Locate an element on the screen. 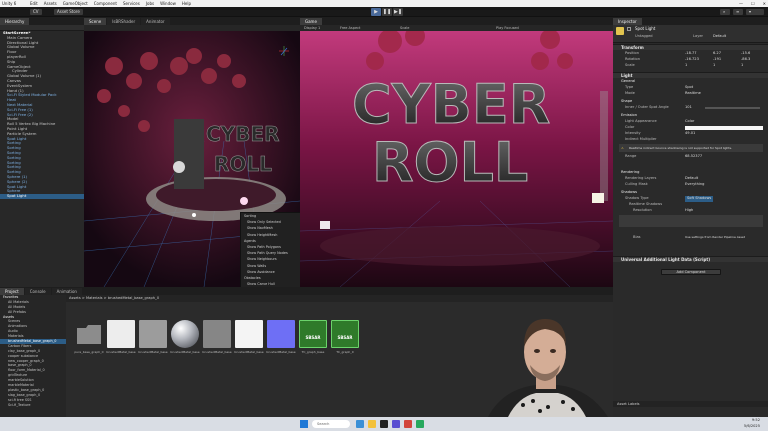  unity-icon is located at coordinates (384, 424).